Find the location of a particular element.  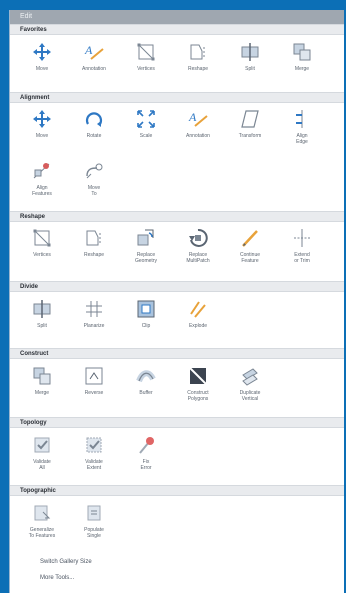

reverse-tool: Reverse is located at coordinates (94, 390).